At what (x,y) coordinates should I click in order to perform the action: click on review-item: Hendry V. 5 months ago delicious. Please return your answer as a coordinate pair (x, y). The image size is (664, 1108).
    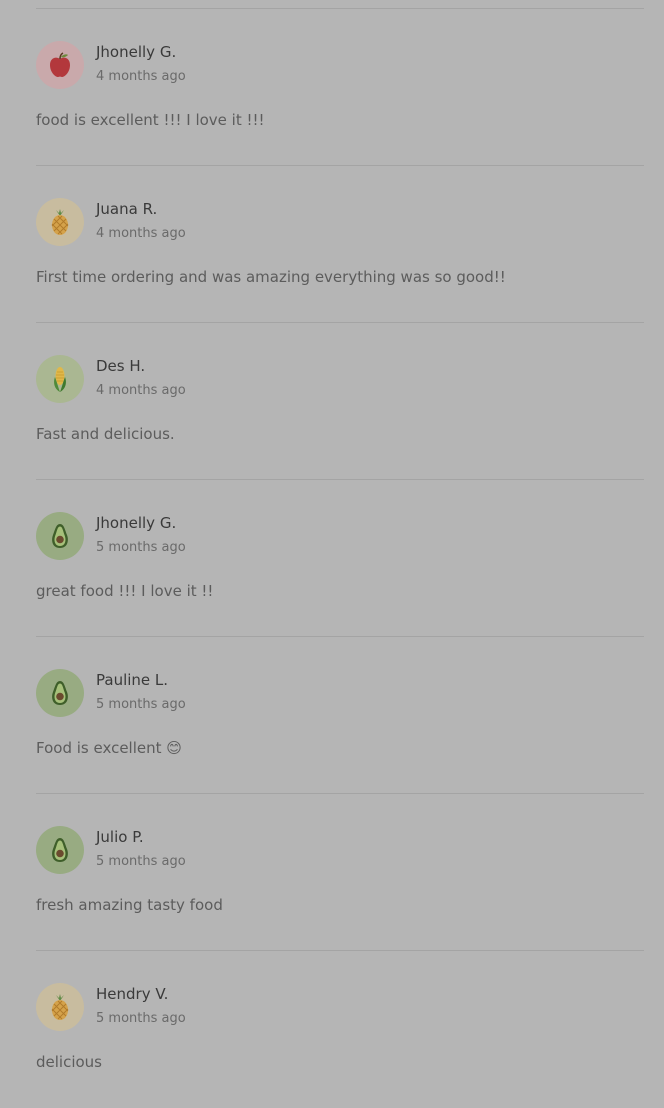
    Looking at the image, I should click on (340, 1029).